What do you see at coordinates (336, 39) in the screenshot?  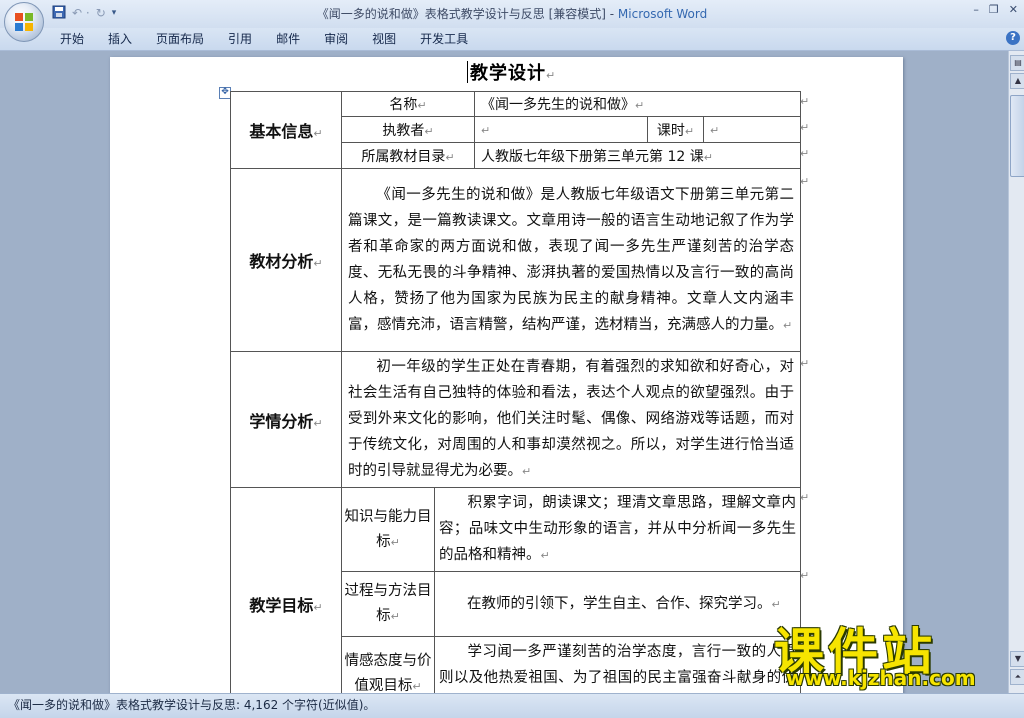 I see `tab-review: 审阅` at bounding box center [336, 39].